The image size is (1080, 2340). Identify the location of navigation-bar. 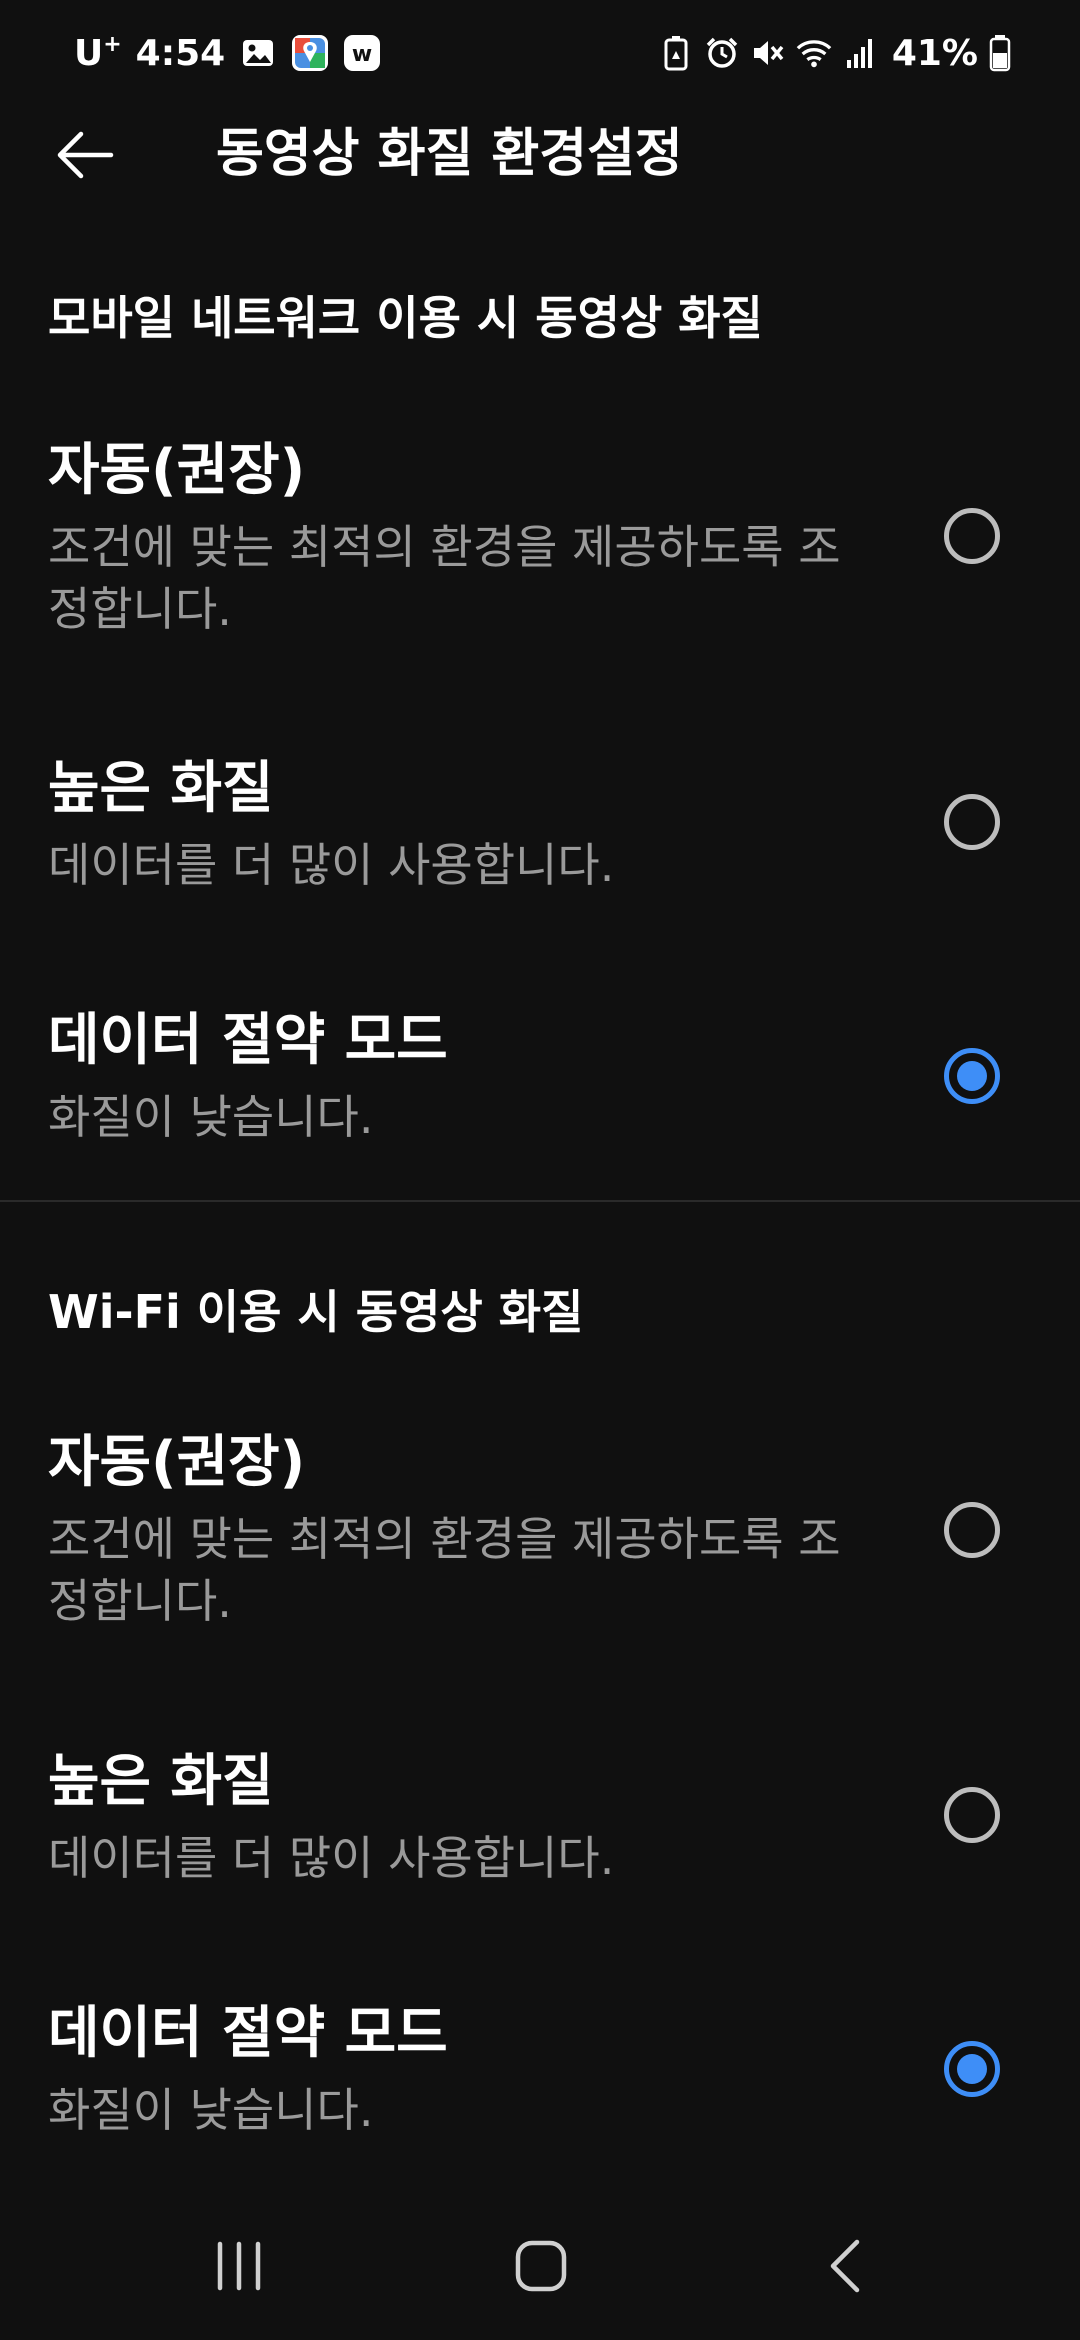
(540, 2268).